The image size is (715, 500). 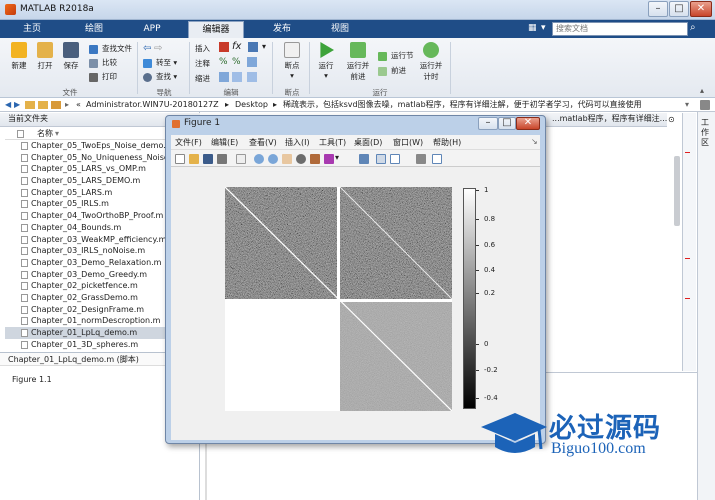 I want to click on print-button: 打印, so click(x=103, y=77).